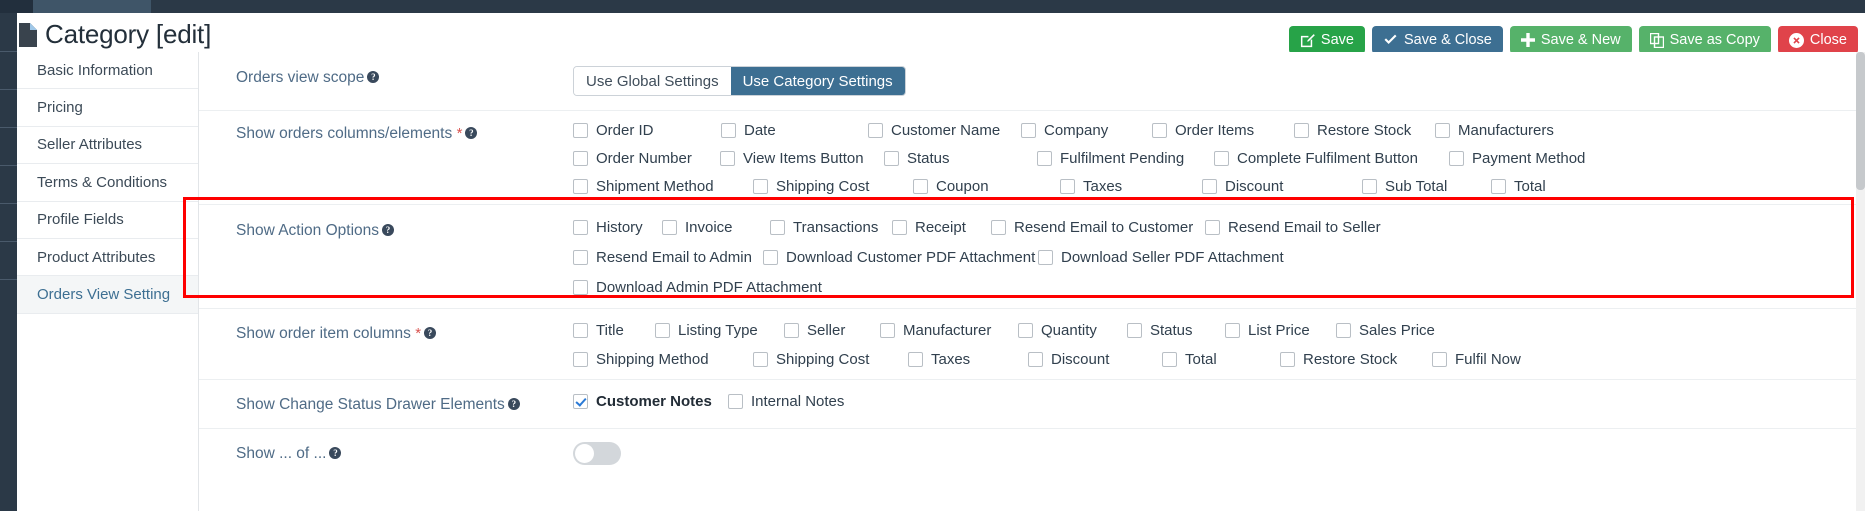  Describe the element at coordinates (1860, 121) in the screenshot. I see `vertical-scrollbar-thumb` at that location.